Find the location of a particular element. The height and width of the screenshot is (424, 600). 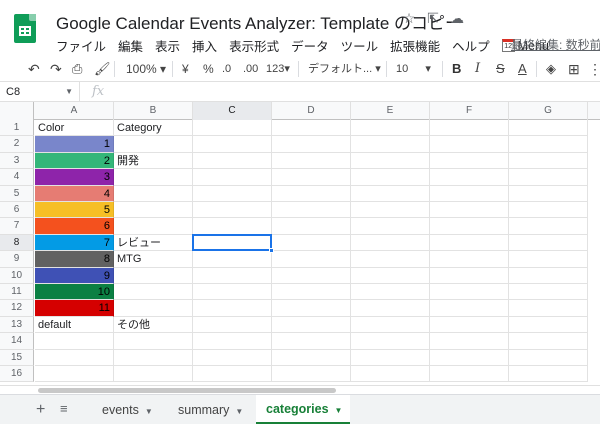

italic-button: I is located at coordinates (477, 69).